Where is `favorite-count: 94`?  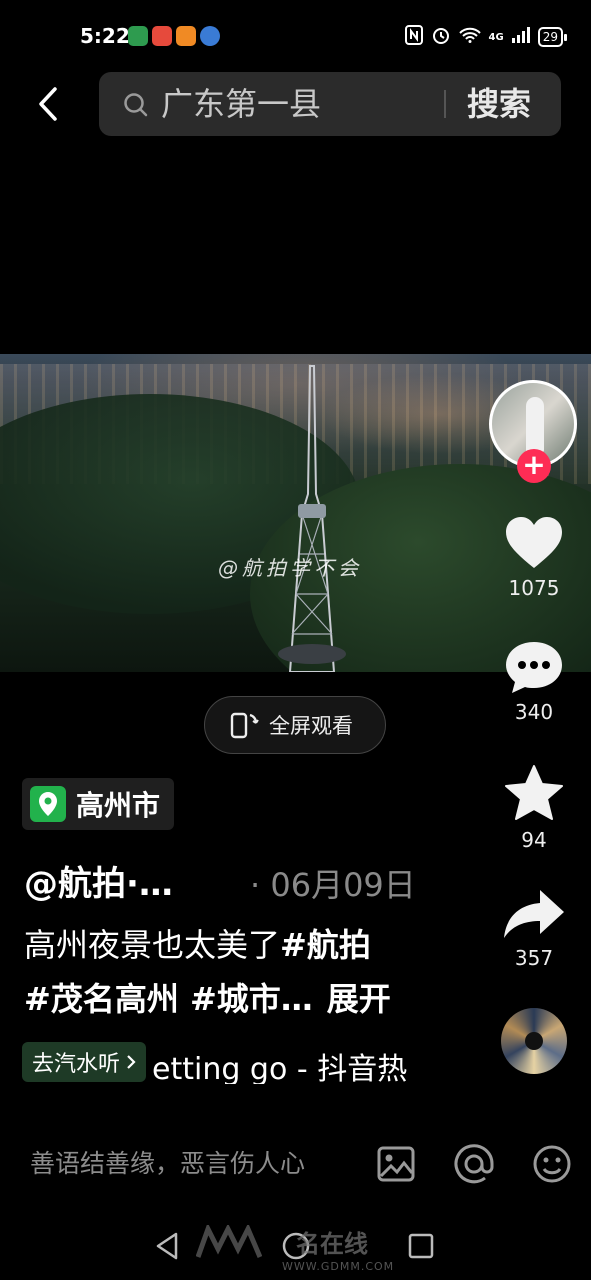 favorite-count: 94 is located at coordinates (534, 840).